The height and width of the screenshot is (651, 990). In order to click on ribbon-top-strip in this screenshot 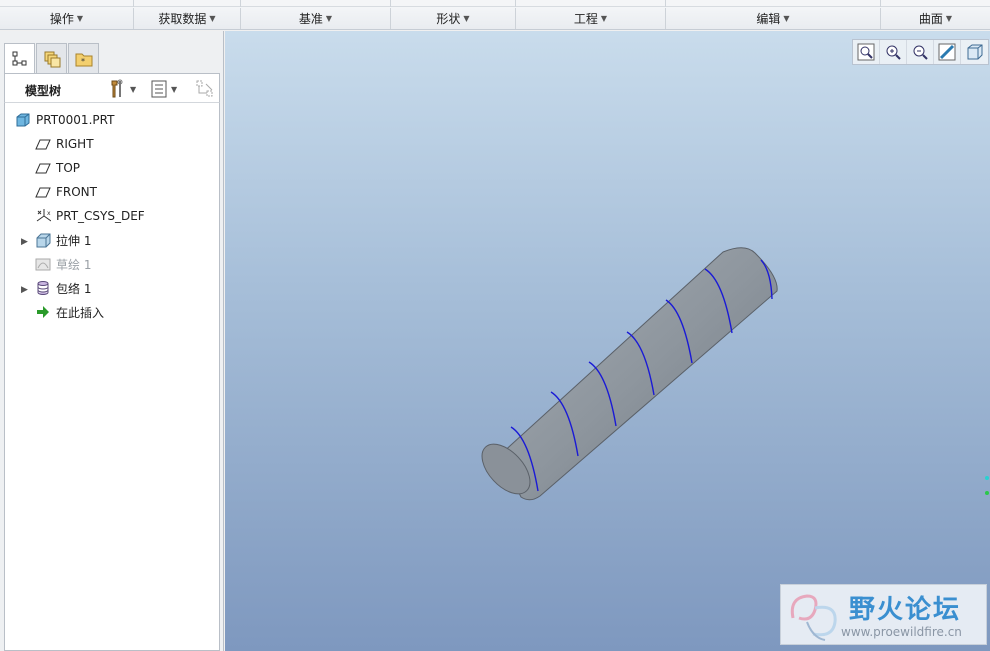, I will do `click(495, 3)`.